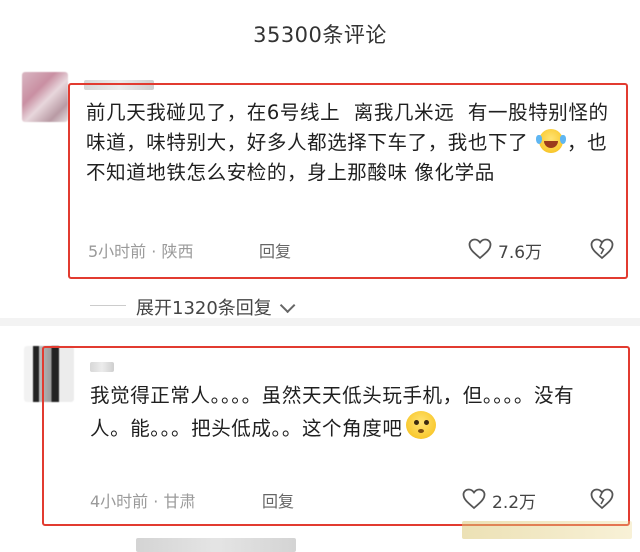 This screenshot has height=552, width=640. What do you see at coordinates (143, 501) in the screenshot?
I see `comment-time-location: 4小时前 · 甘肃` at bounding box center [143, 501].